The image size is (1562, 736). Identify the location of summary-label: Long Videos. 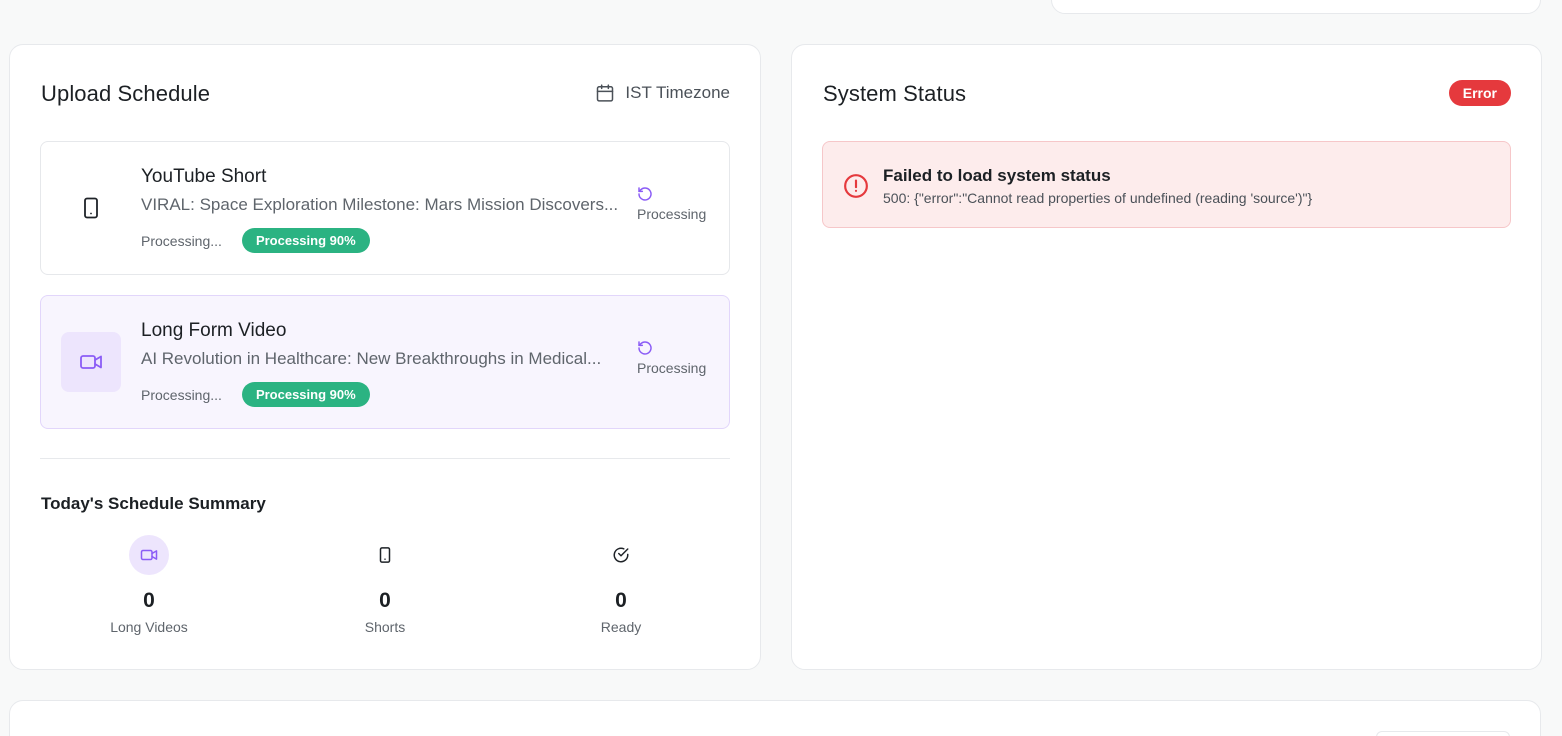
(149, 627).